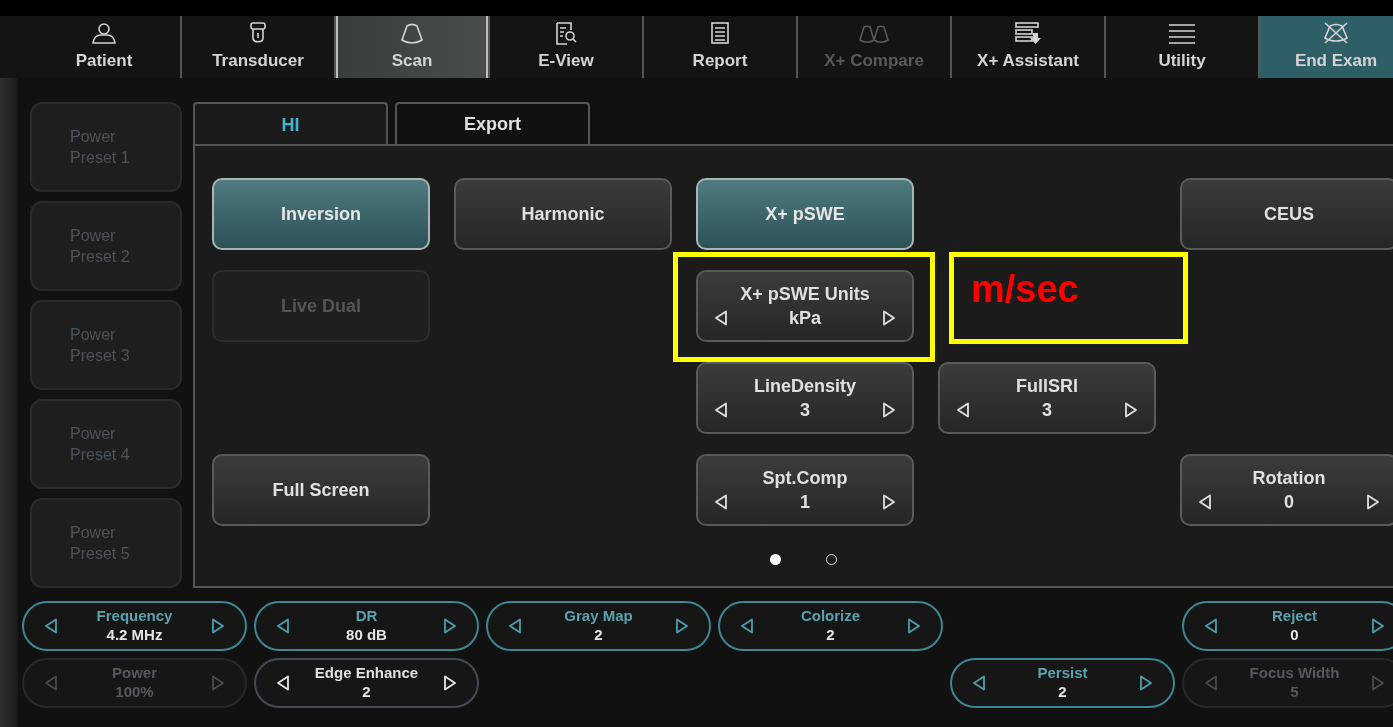 The image size is (1393, 727). What do you see at coordinates (134, 616) in the screenshot?
I see `parameter-label: Frequency` at bounding box center [134, 616].